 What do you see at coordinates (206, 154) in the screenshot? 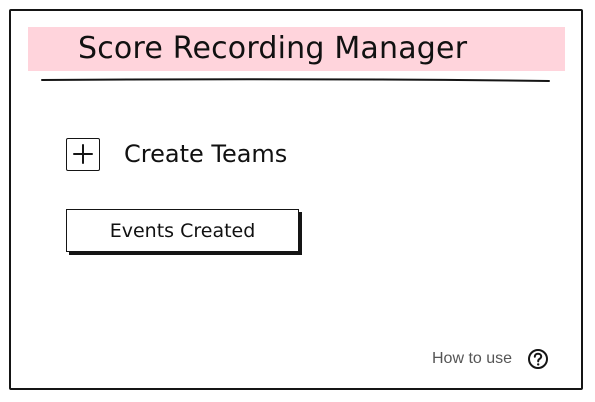
I see `create-teams-label: Create Teams` at bounding box center [206, 154].